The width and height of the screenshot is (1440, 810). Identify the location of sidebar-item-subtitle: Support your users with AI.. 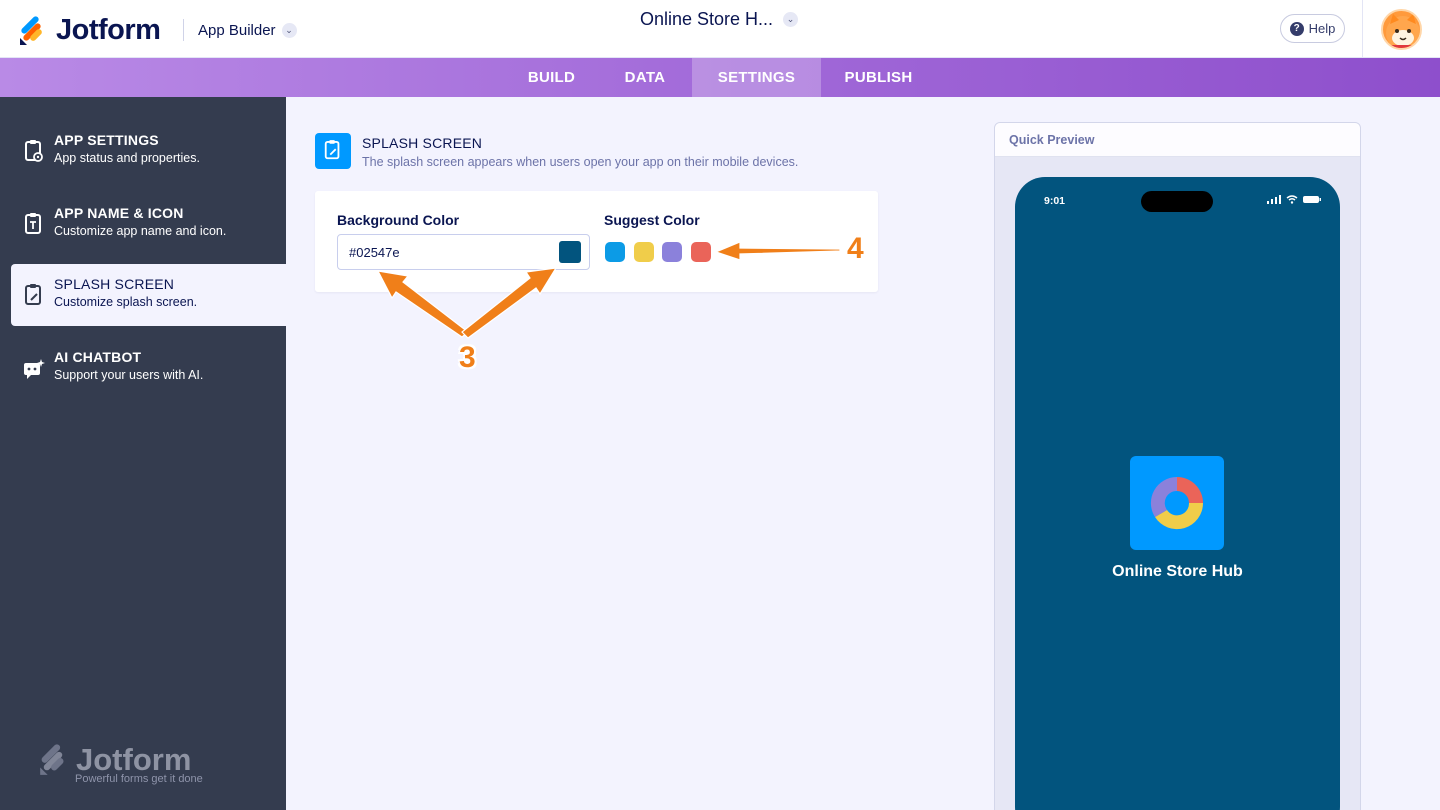
(129, 375).